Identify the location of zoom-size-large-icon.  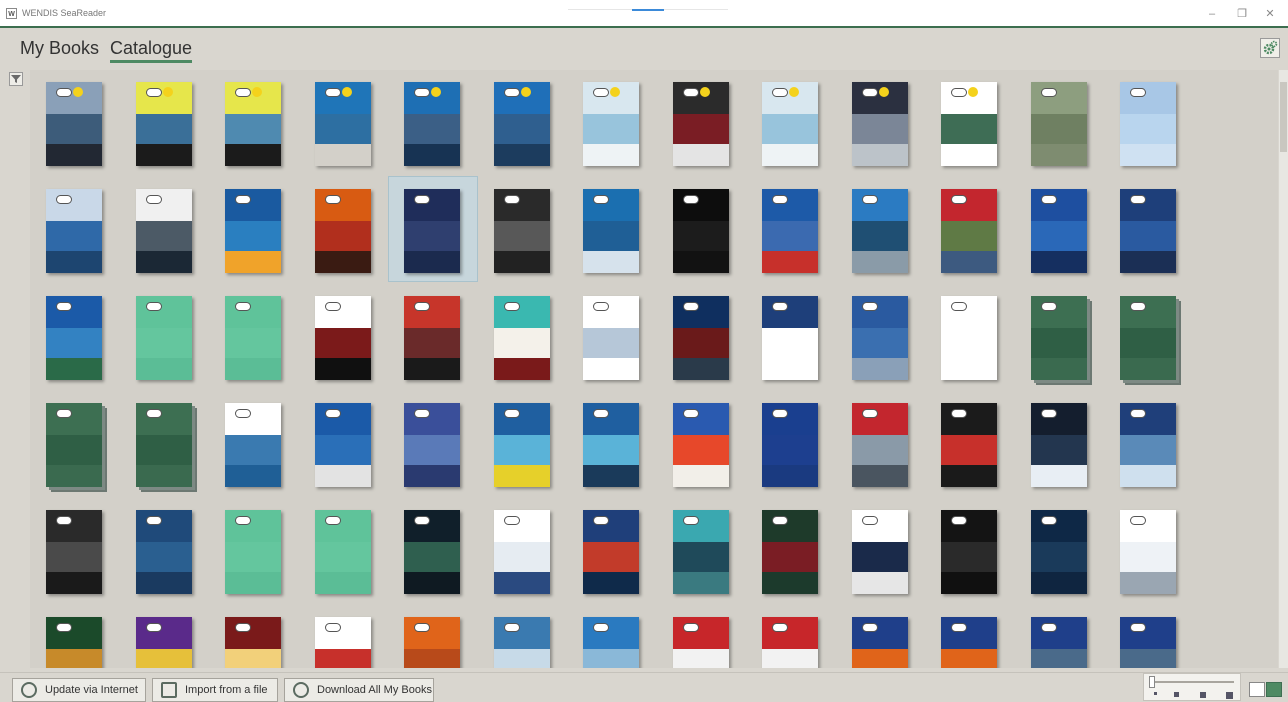
(1203, 695).